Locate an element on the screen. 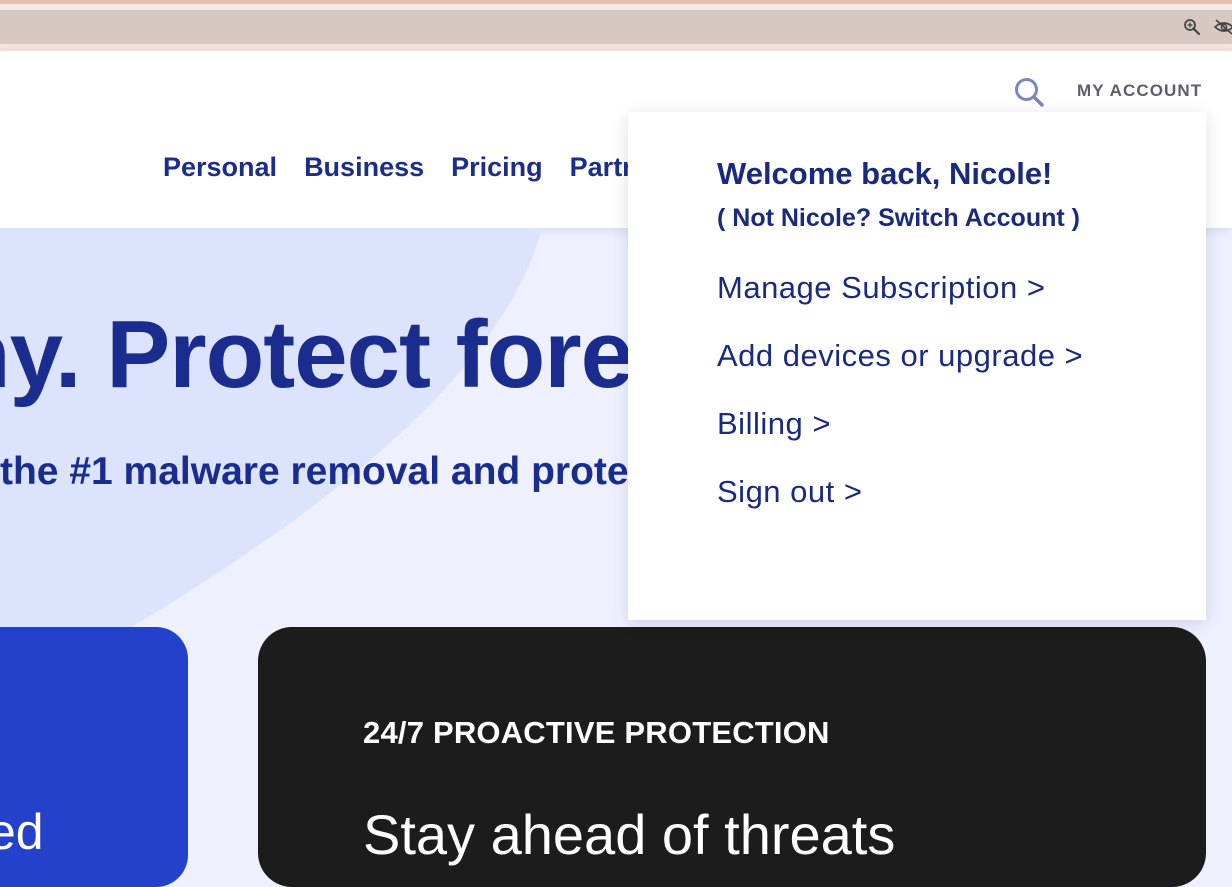 The image size is (1232, 887). blue-card-text: ed is located at coordinates (22, 832).